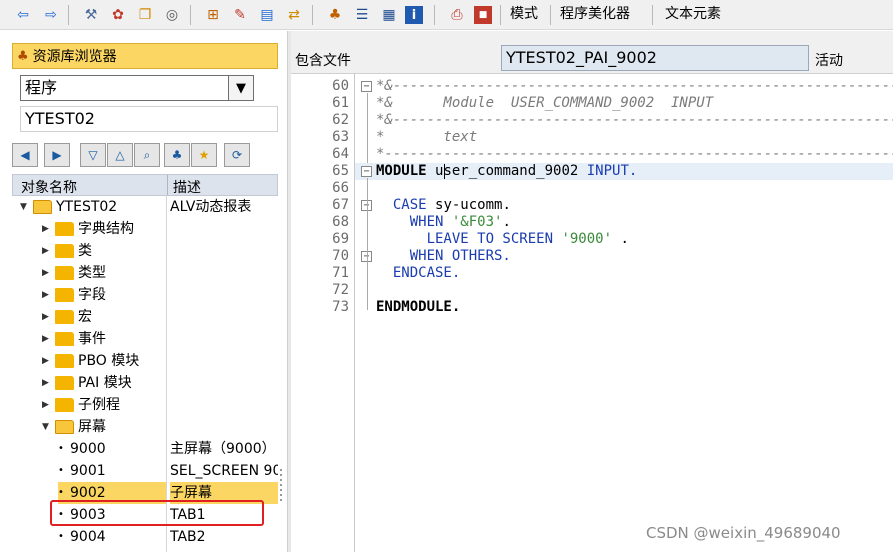  I want to click on expand-button: △, so click(120, 155).